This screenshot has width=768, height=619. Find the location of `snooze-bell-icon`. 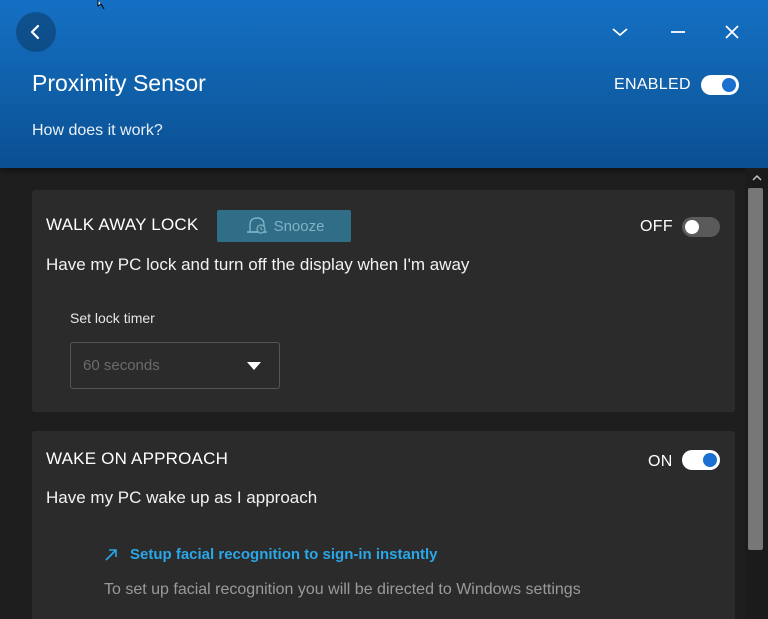

snooze-bell-icon is located at coordinates (256, 225).